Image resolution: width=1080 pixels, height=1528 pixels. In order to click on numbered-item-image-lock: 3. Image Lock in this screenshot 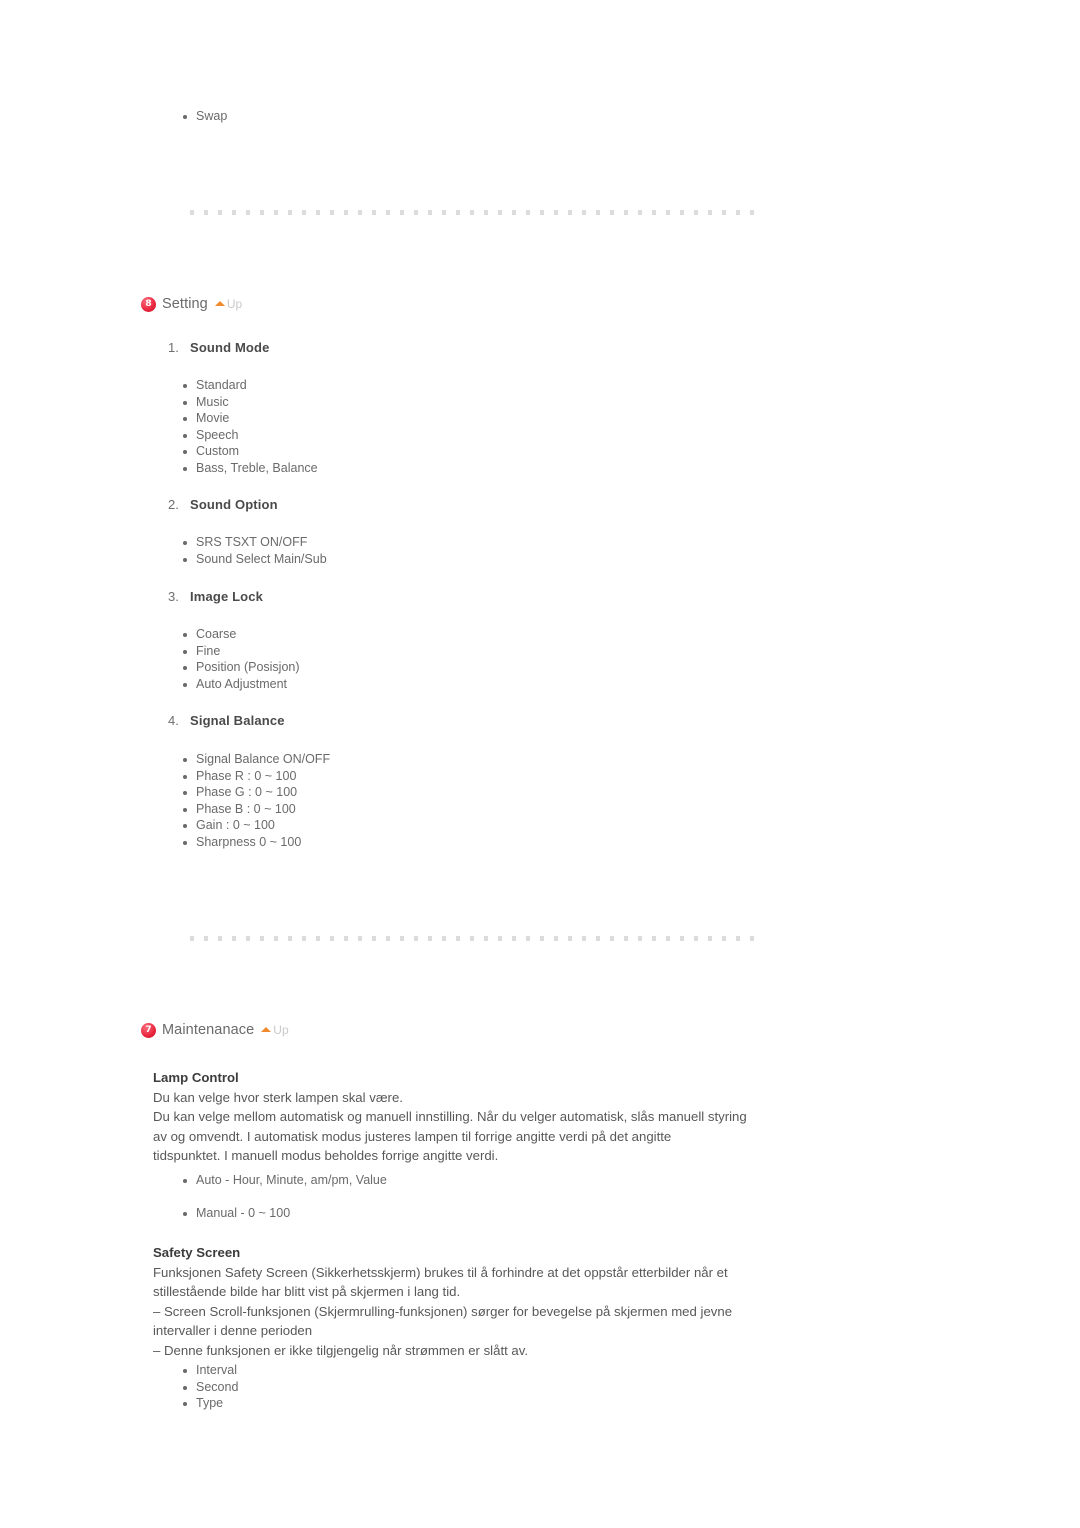, I will do `click(215, 596)`.